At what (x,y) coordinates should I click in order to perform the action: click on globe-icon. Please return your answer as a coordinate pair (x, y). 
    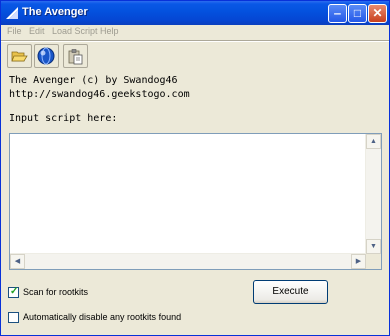
    Looking at the image, I should click on (46, 56).